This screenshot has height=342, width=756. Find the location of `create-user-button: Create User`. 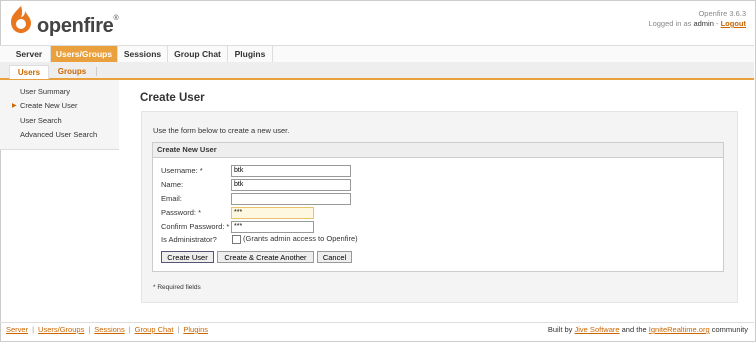

create-user-button: Create User is located at coordinates (187, 257).